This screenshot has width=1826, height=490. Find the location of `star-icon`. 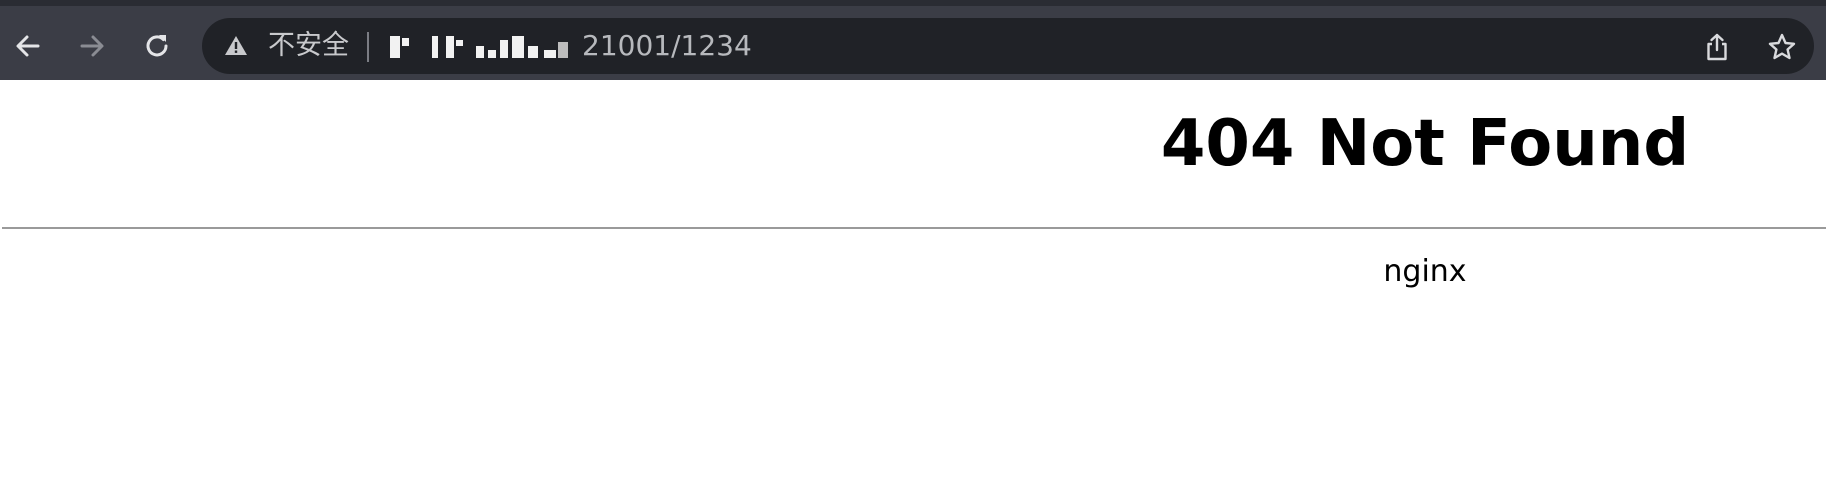

star-icon is located at coordinates (1782, 47).